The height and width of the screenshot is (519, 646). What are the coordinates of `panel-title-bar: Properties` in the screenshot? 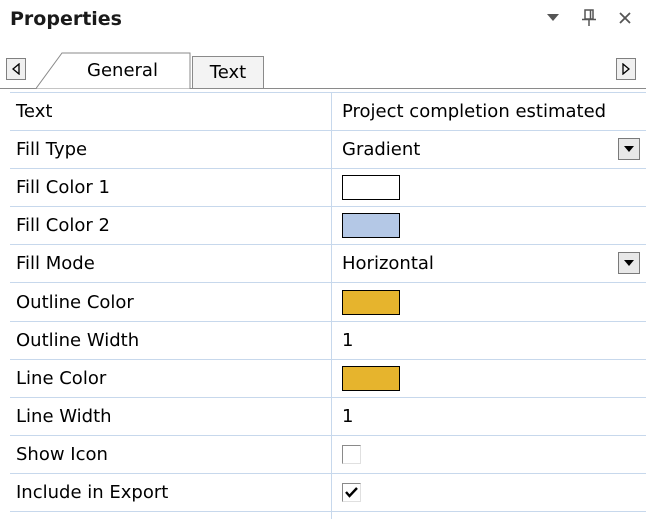 It's located at (323, 21).